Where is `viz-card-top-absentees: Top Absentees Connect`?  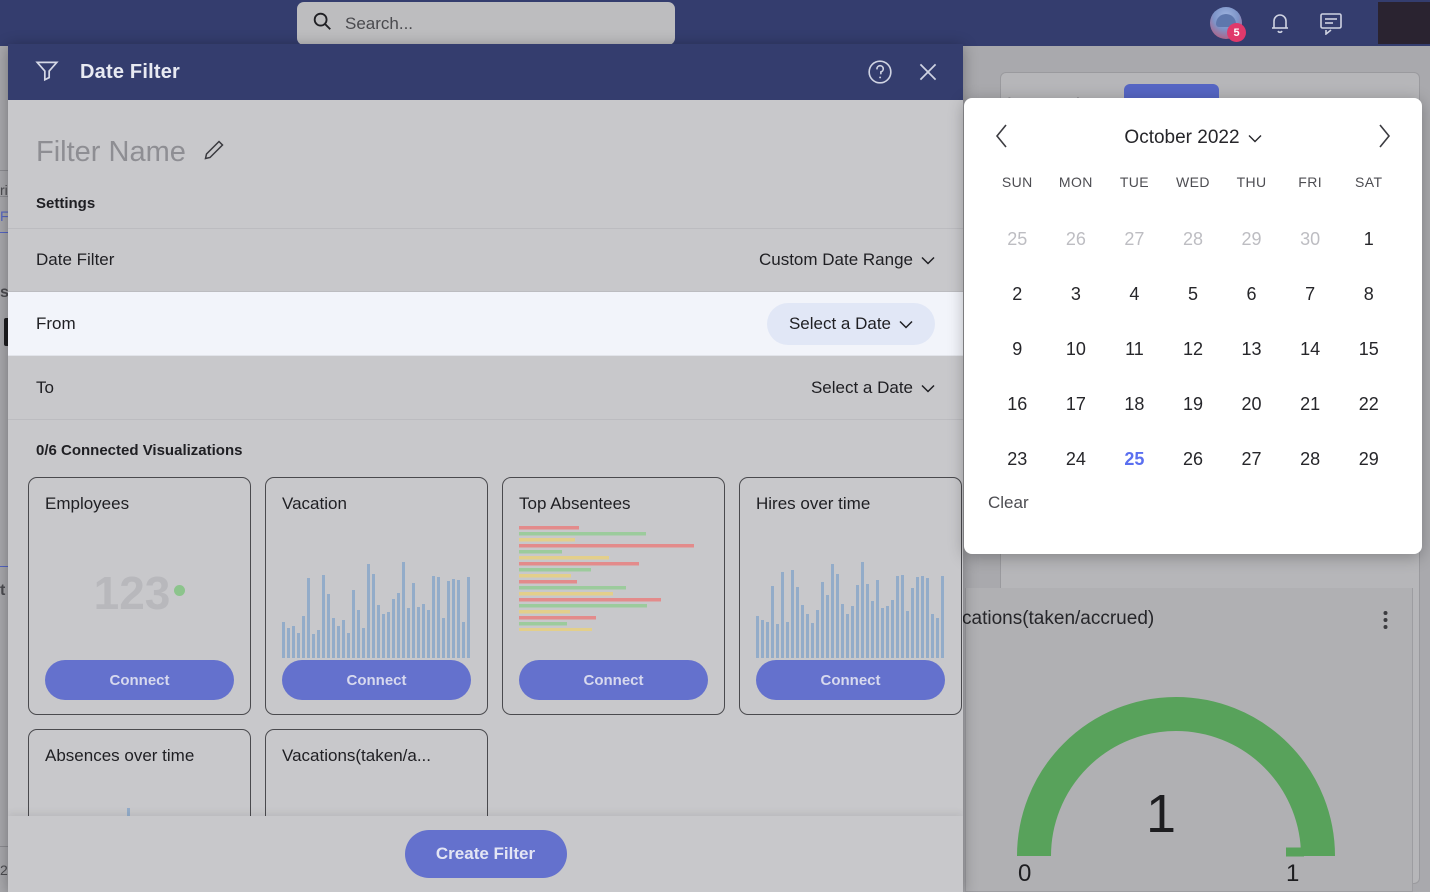
viz-card-top-absentees: Top Absentees Connect is located at coordinates (613, 596).